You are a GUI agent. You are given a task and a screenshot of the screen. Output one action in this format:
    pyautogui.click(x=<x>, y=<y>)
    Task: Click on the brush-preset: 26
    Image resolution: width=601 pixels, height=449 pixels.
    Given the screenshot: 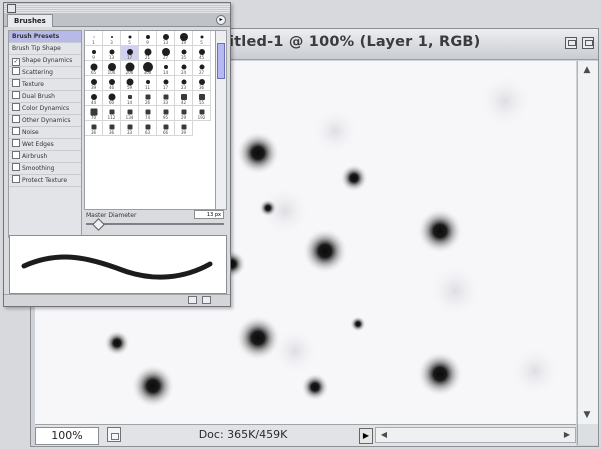 What is the action you would take?
    pyautogui.click(x=148, y=98)
    